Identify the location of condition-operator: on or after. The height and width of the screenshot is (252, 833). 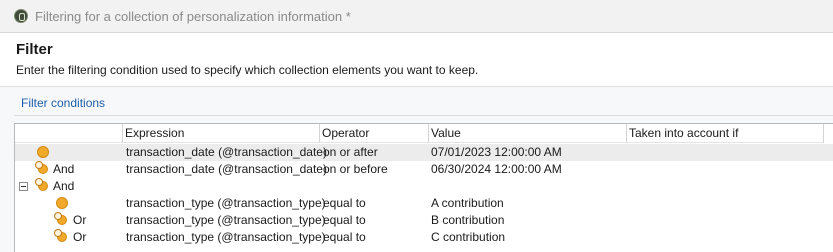
(350, 152).